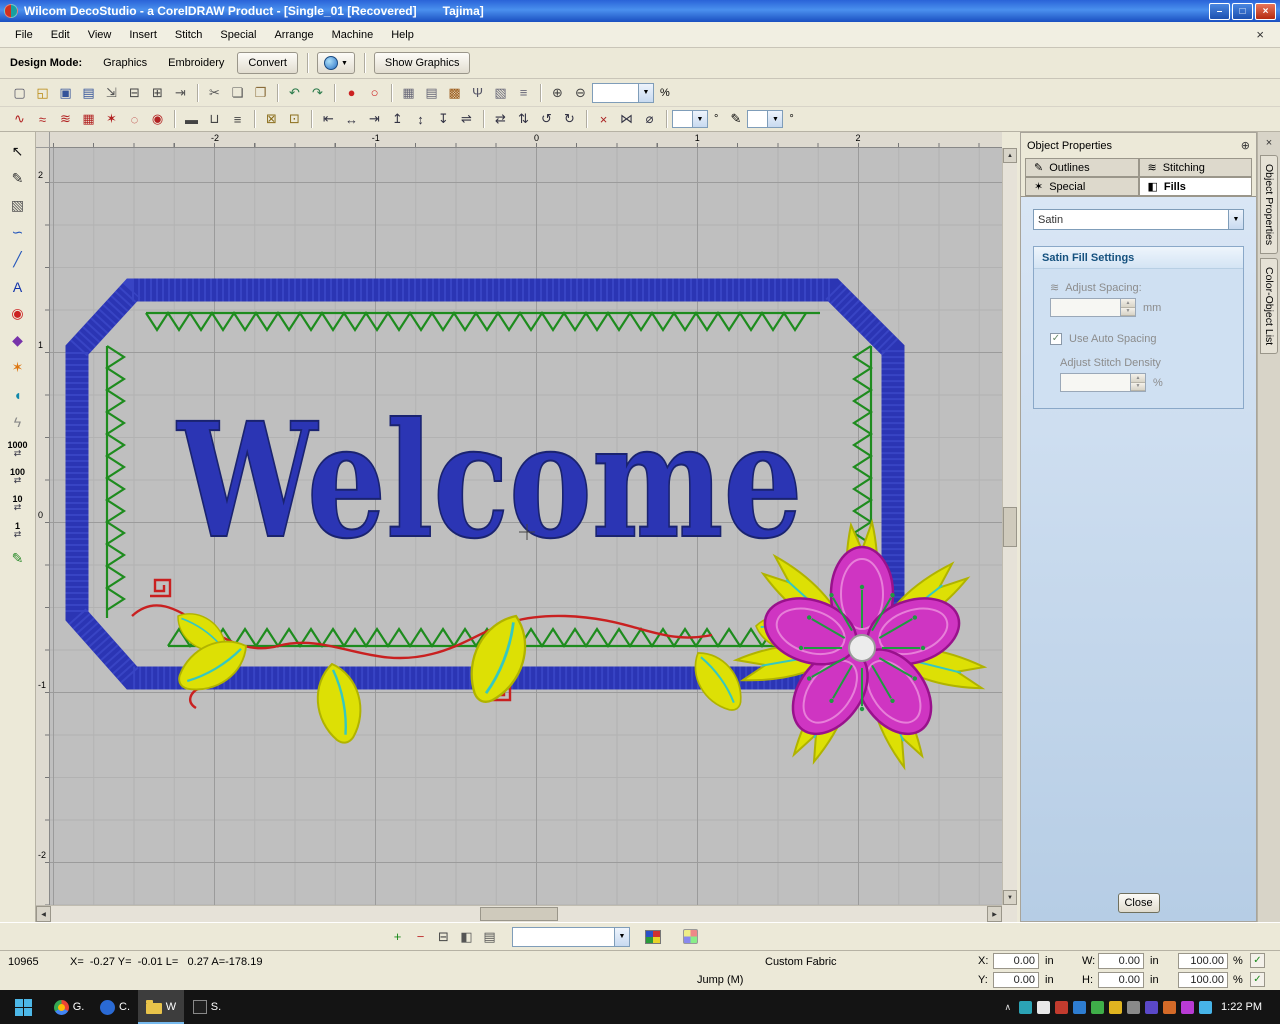  What do you see at coordinates (237, 93) in the screenshot?
I see `copy-icon: ❏` at bounding box center [237, 93].